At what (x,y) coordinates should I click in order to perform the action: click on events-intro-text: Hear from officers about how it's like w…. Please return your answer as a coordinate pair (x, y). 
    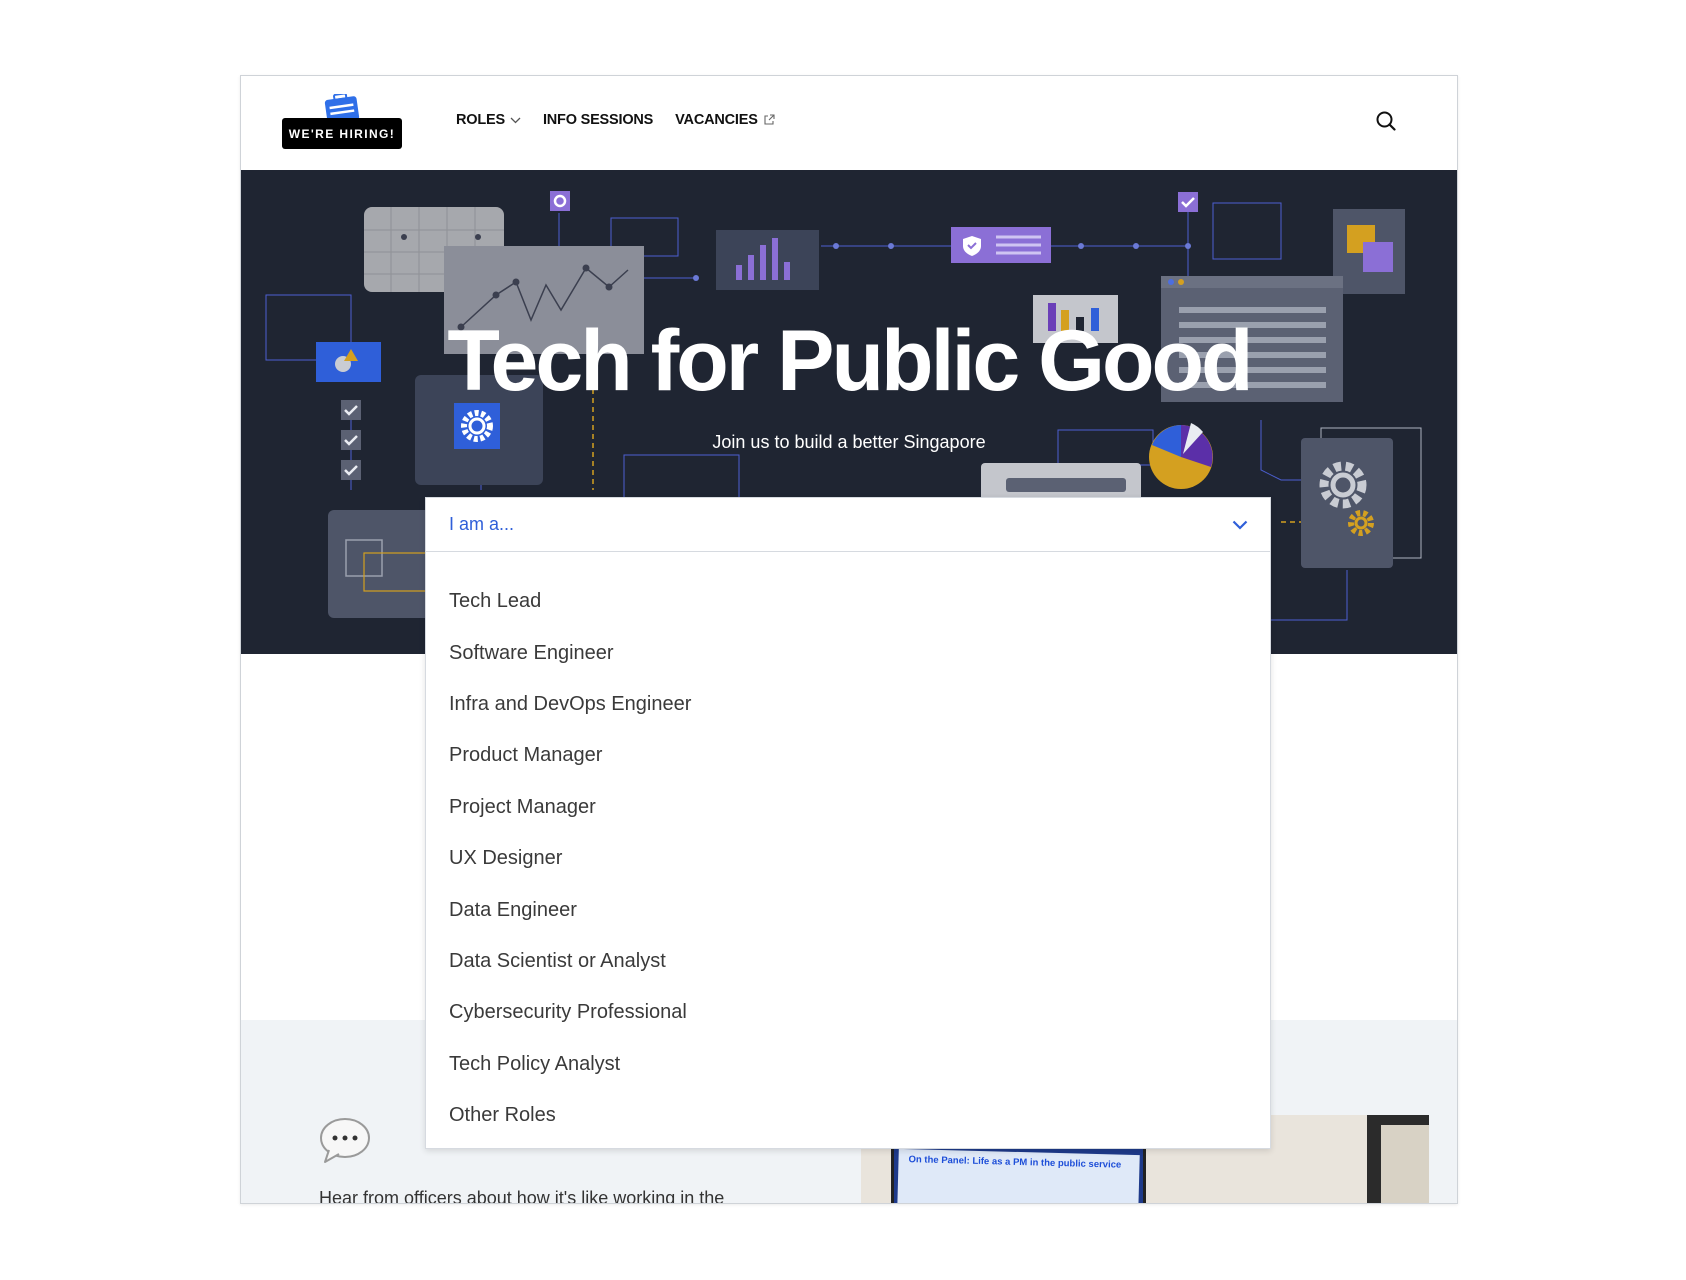
    Looking at the image, I should click on (522, 1196).